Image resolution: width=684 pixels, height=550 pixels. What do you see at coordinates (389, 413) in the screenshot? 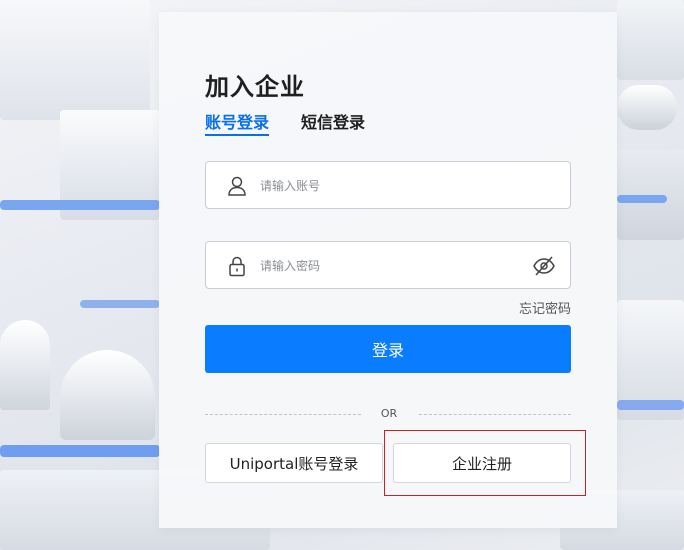
I see `or-separator: OR` at bounding box center [389, 413].